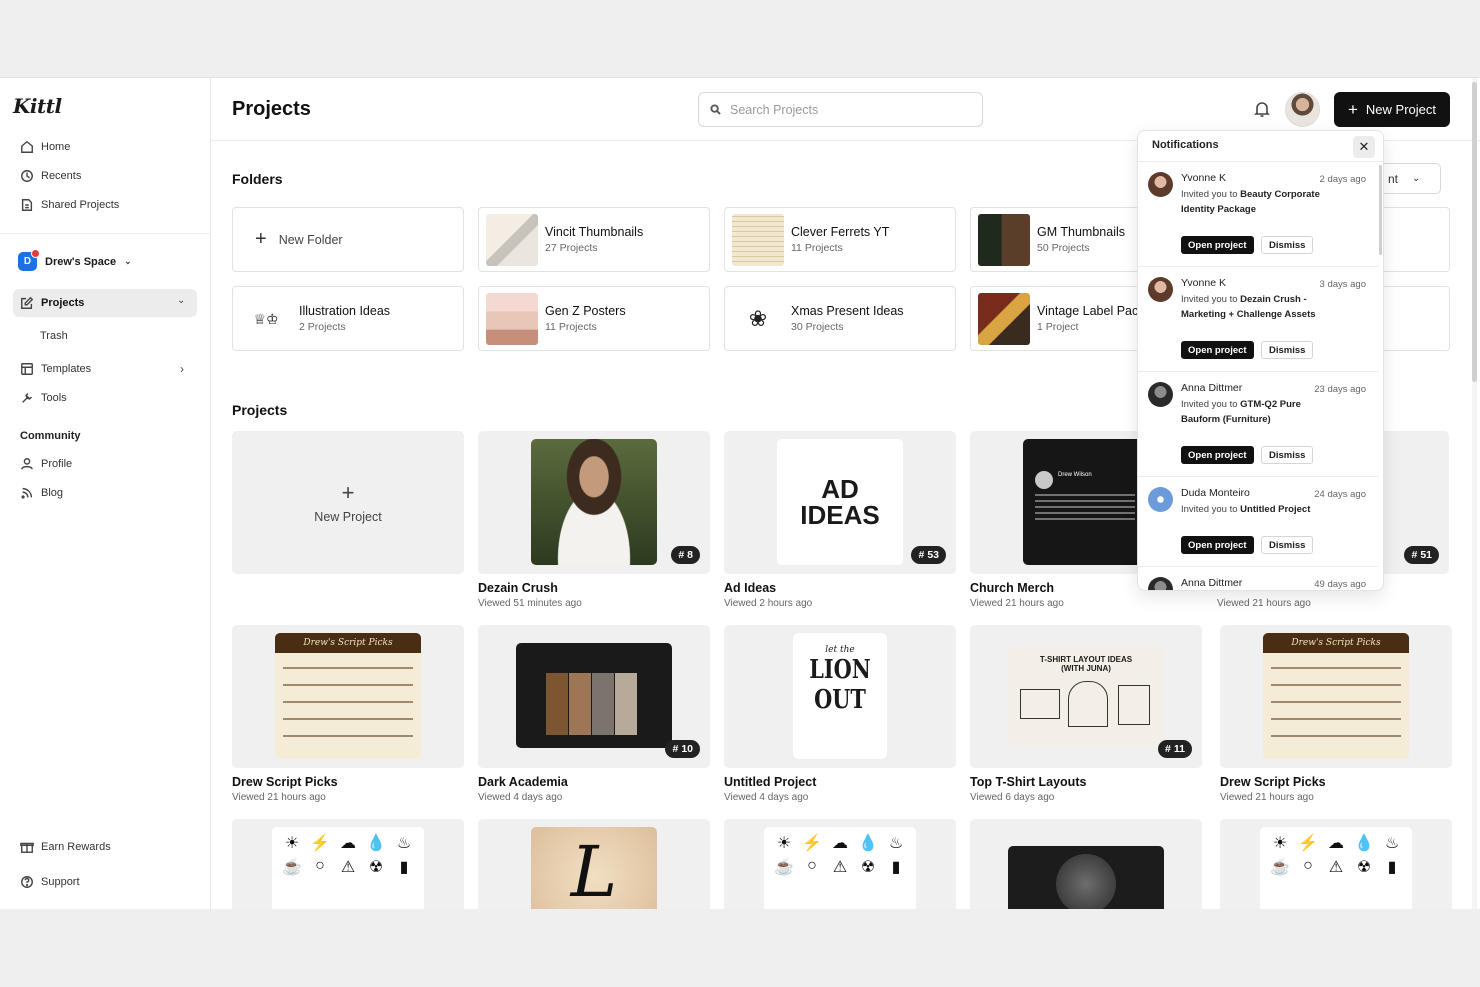  What do you see at coordinates (37, 106) in the screenshot?
I see `app-logo: Kittl` at bounding box center [37, 106].